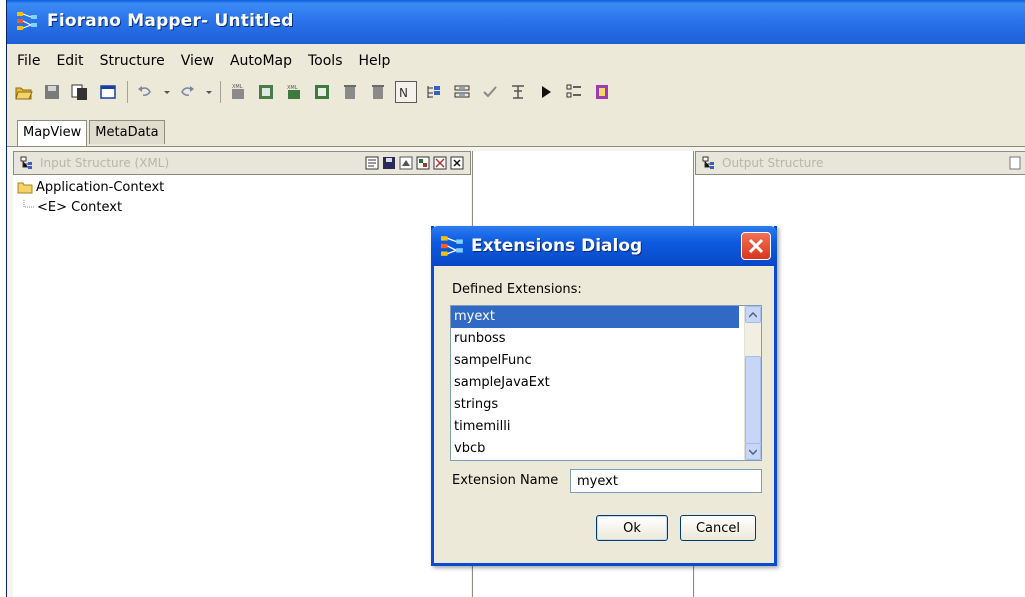  I want to click on save-icon, so click(52, 92).